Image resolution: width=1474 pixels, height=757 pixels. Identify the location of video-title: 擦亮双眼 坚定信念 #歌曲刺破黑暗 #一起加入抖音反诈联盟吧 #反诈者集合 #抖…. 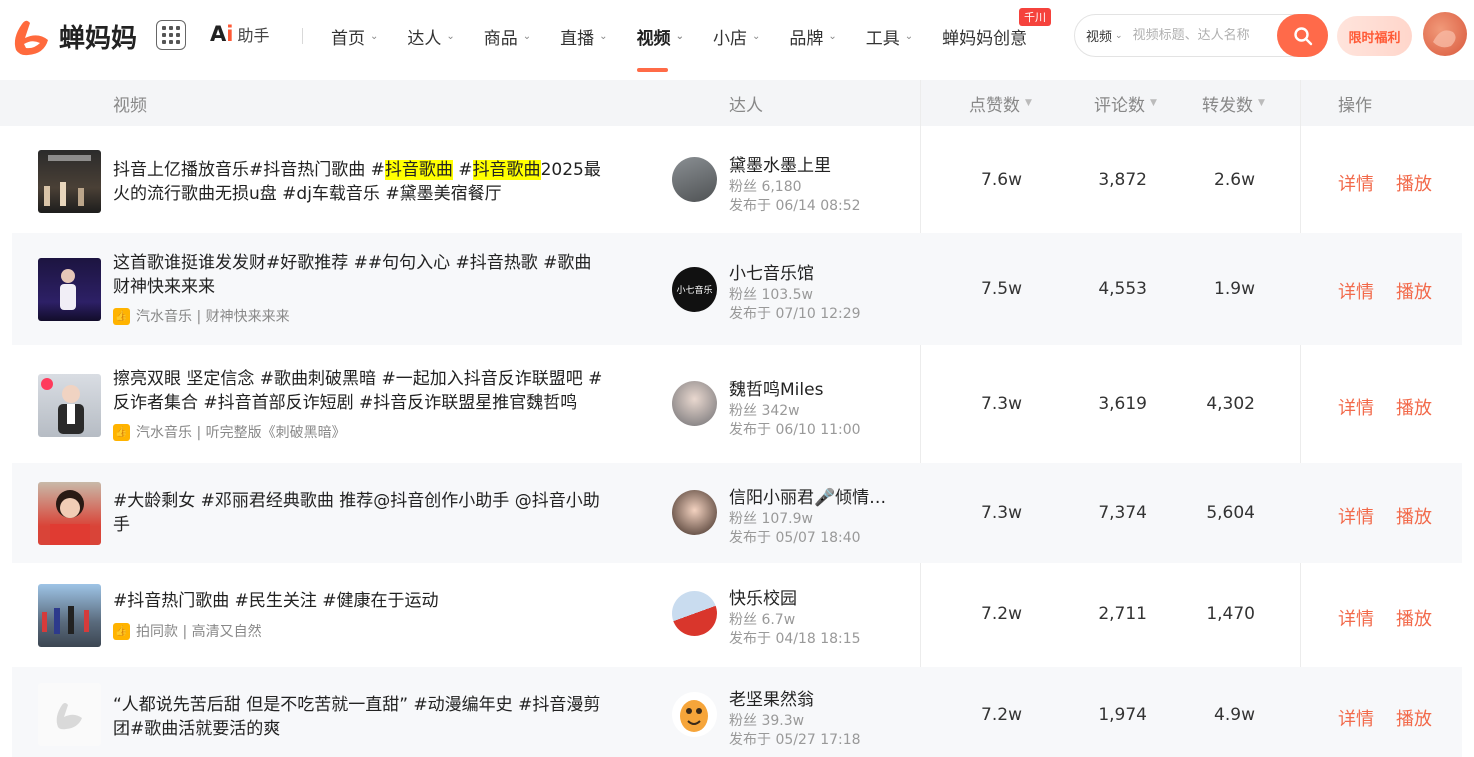
(358, 391).